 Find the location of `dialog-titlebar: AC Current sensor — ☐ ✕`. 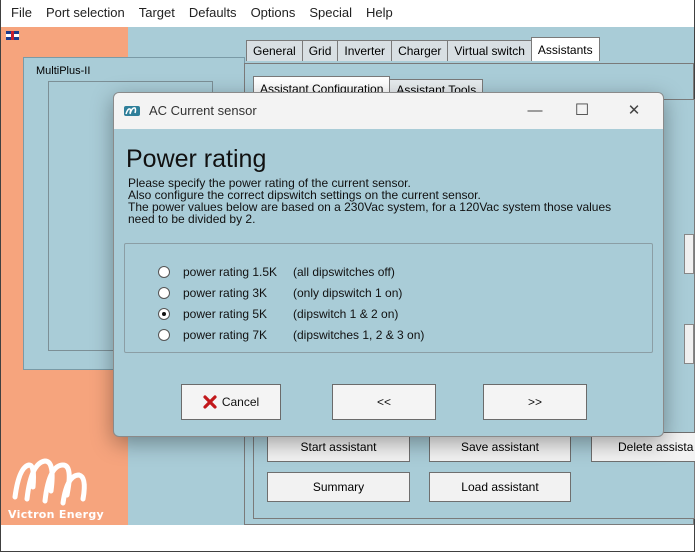

dialog-titlebar: AC Current sensor — ☐ ✕ is located at coordinates (388, 111).